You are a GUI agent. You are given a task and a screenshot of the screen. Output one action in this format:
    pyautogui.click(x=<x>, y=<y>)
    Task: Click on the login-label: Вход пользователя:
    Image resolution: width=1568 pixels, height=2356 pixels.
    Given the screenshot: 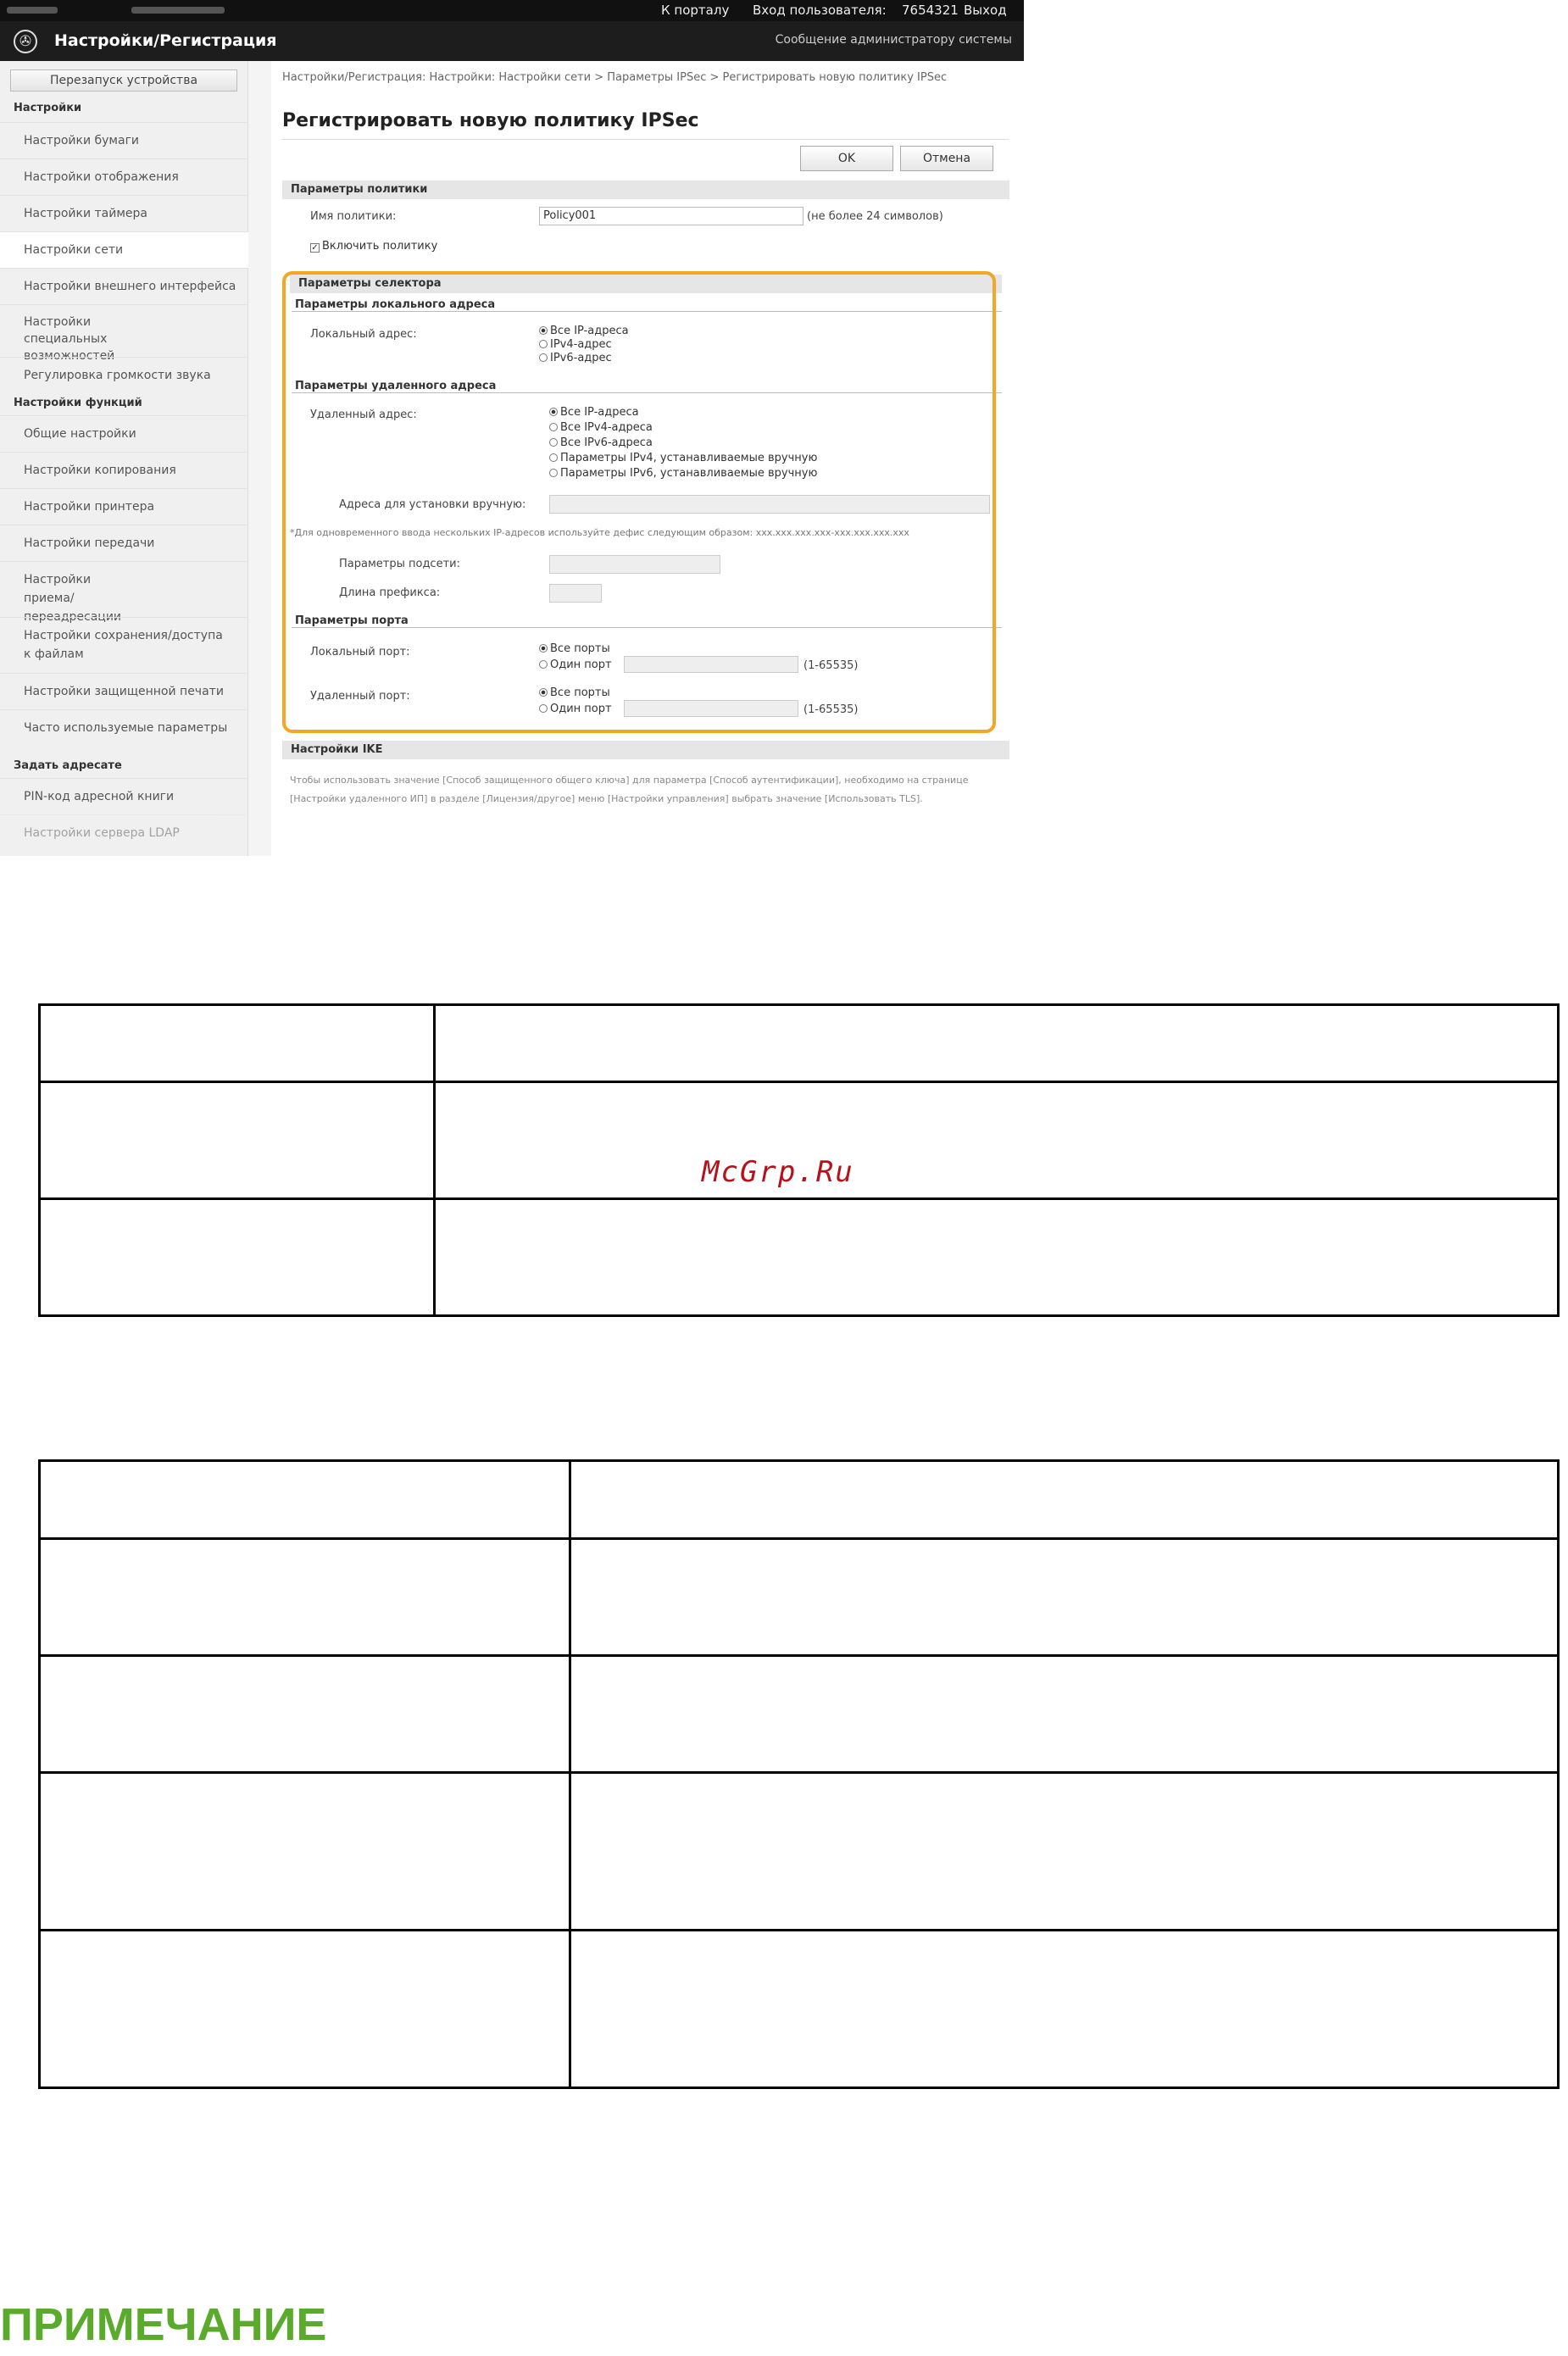 What is the action you would take?
    pyautogui.click(x=820, y=10)
    